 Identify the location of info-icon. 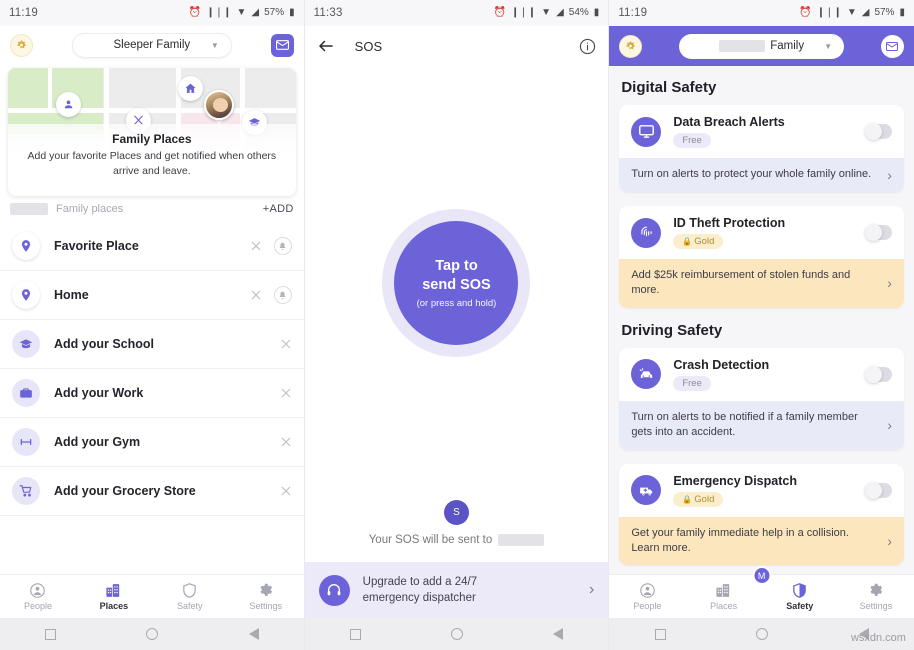
(587, 46).